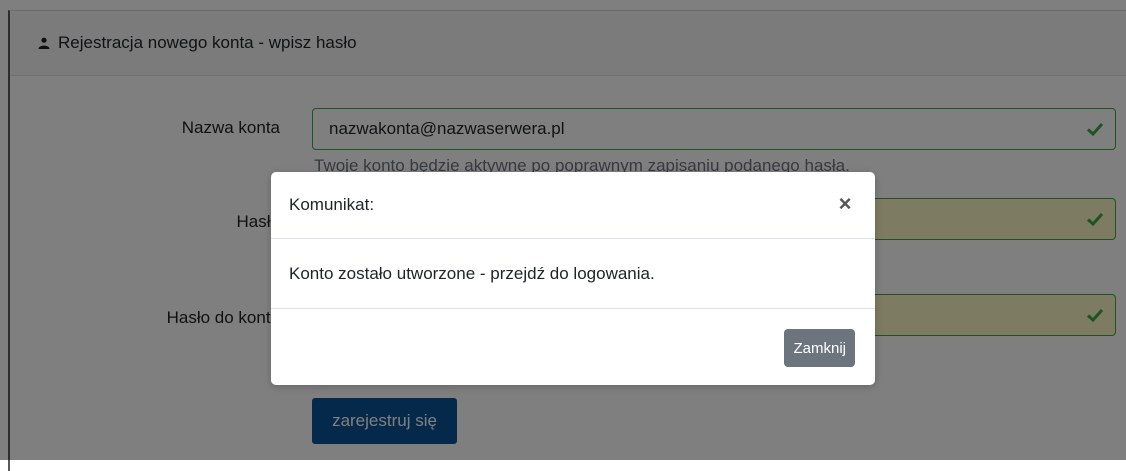  I want to click on modal-title: Komunikat:, so click(332, 204).